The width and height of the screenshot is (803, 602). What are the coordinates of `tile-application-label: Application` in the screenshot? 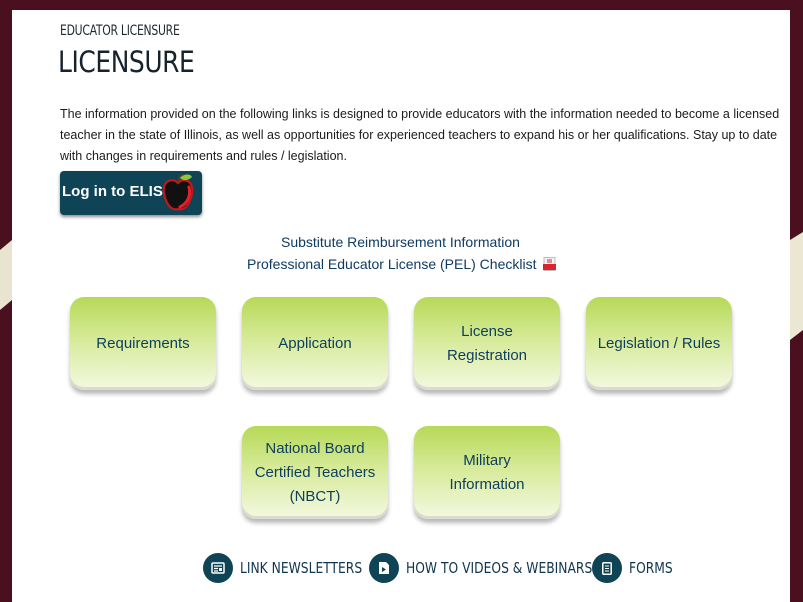 It's located at (315, 343).